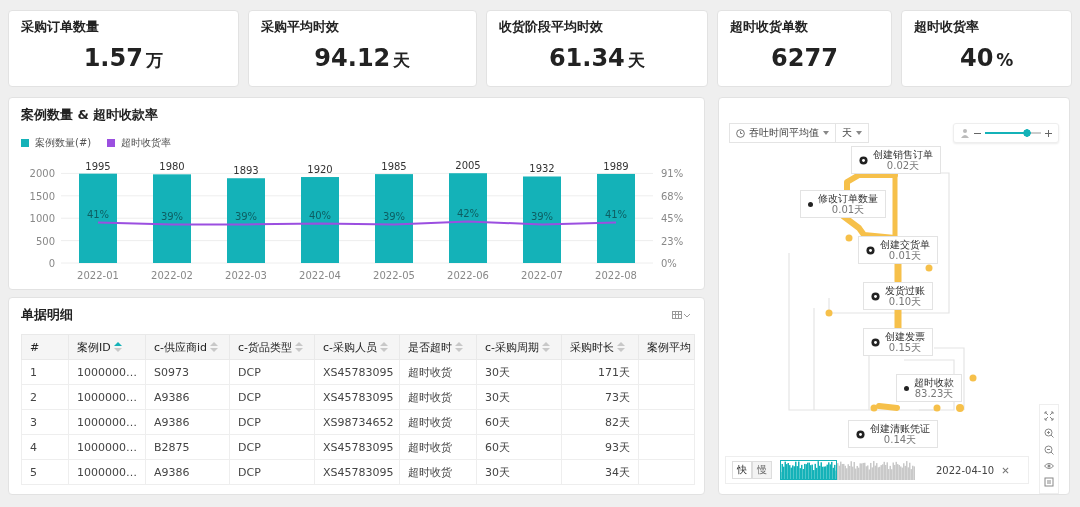 The image size is (1080, 507). Describe the element at coordinates (246, 275) in the screenshot. I see `x-axis-label: 2022-03` at that location.